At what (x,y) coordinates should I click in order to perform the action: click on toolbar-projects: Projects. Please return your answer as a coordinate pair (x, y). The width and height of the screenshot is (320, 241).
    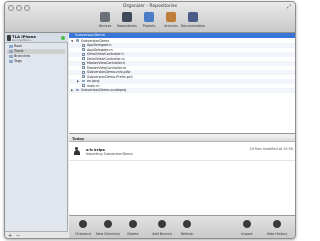
    Looking at the image, I should click on (149, 21).